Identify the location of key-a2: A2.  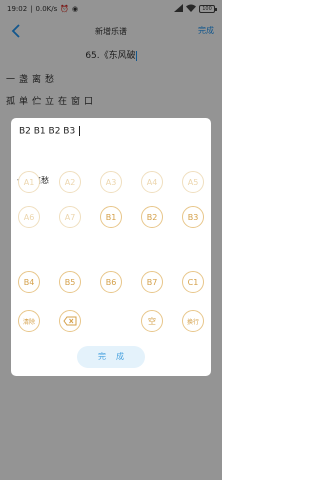
(70, 182).